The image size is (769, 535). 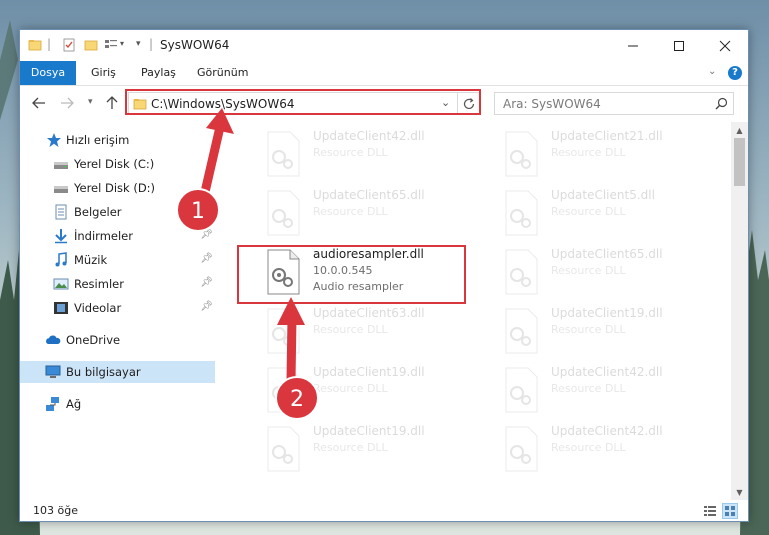 I want to click on maximize-button, so click(x=679, y=45).